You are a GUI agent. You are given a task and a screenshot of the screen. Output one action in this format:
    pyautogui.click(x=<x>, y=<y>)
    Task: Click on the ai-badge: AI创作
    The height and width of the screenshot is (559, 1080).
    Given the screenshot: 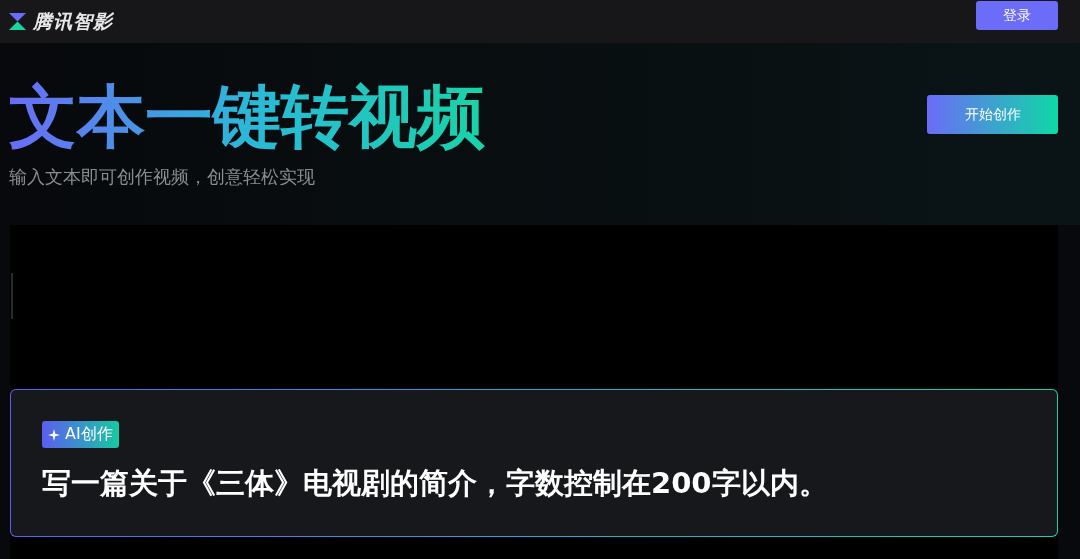 What is the action you would take?
    pyautogui.click(x=80, y=434)
    